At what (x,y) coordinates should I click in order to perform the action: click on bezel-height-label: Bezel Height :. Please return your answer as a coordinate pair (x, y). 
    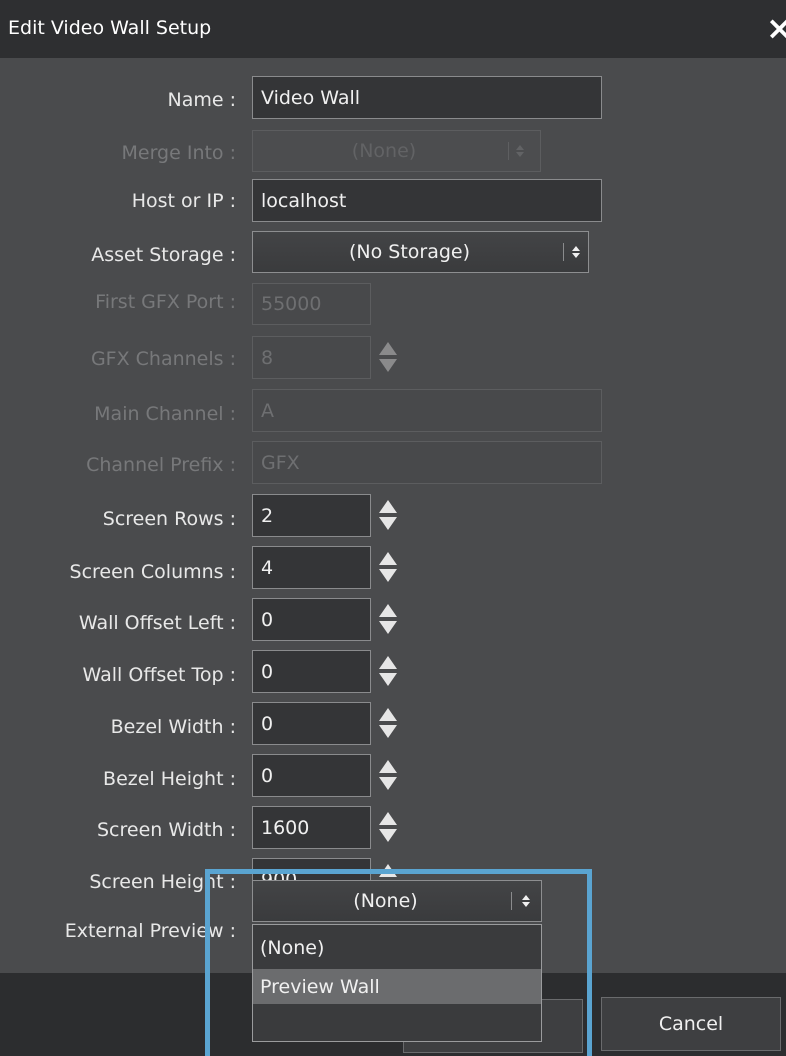
    Looking at the image, I should click on (169, 779).